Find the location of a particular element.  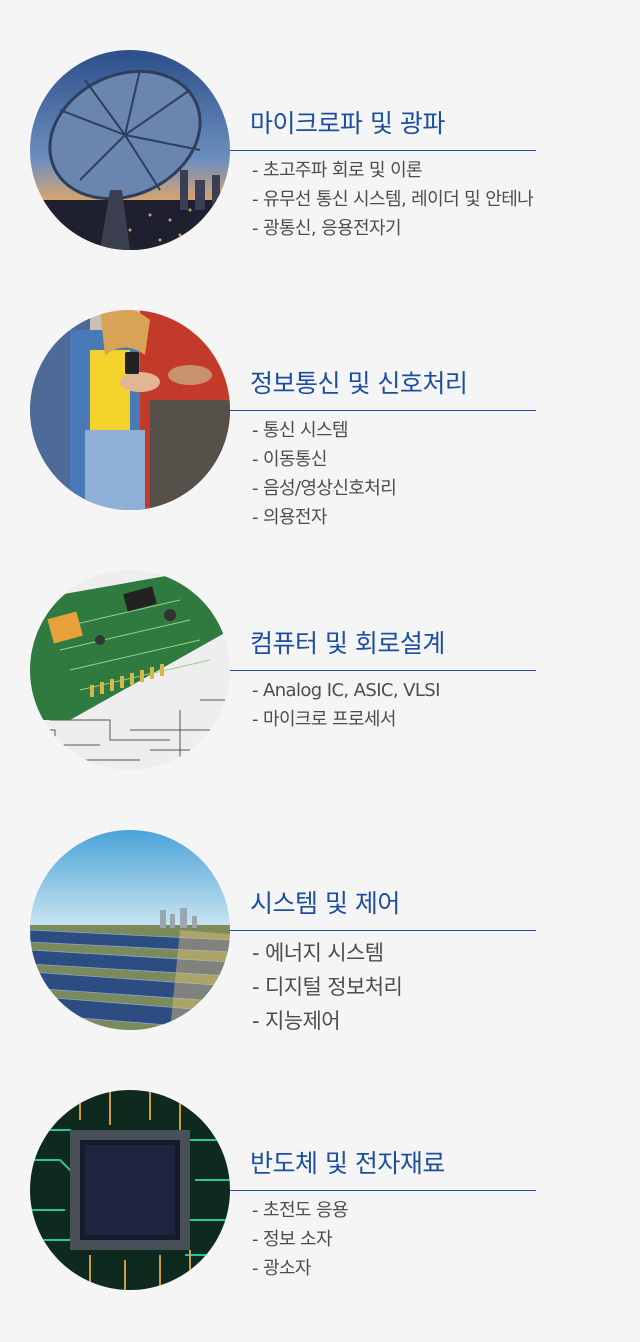

topic-item: - 지능제어 is located at coordinates (296, 1021).